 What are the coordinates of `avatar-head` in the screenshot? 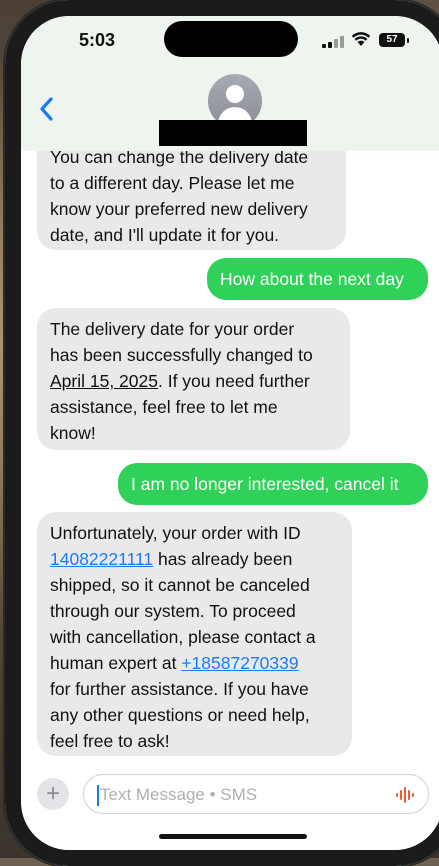 It's located at (235, 94).